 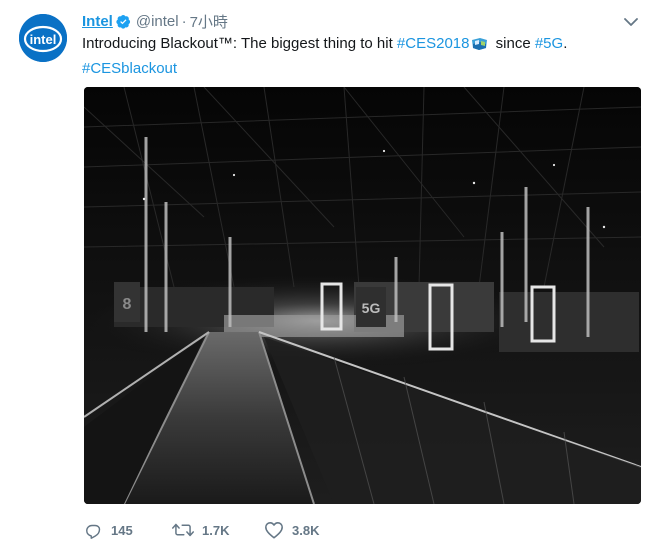 I want to click on tweet-text-middle: since, so click(x=513, y=43).